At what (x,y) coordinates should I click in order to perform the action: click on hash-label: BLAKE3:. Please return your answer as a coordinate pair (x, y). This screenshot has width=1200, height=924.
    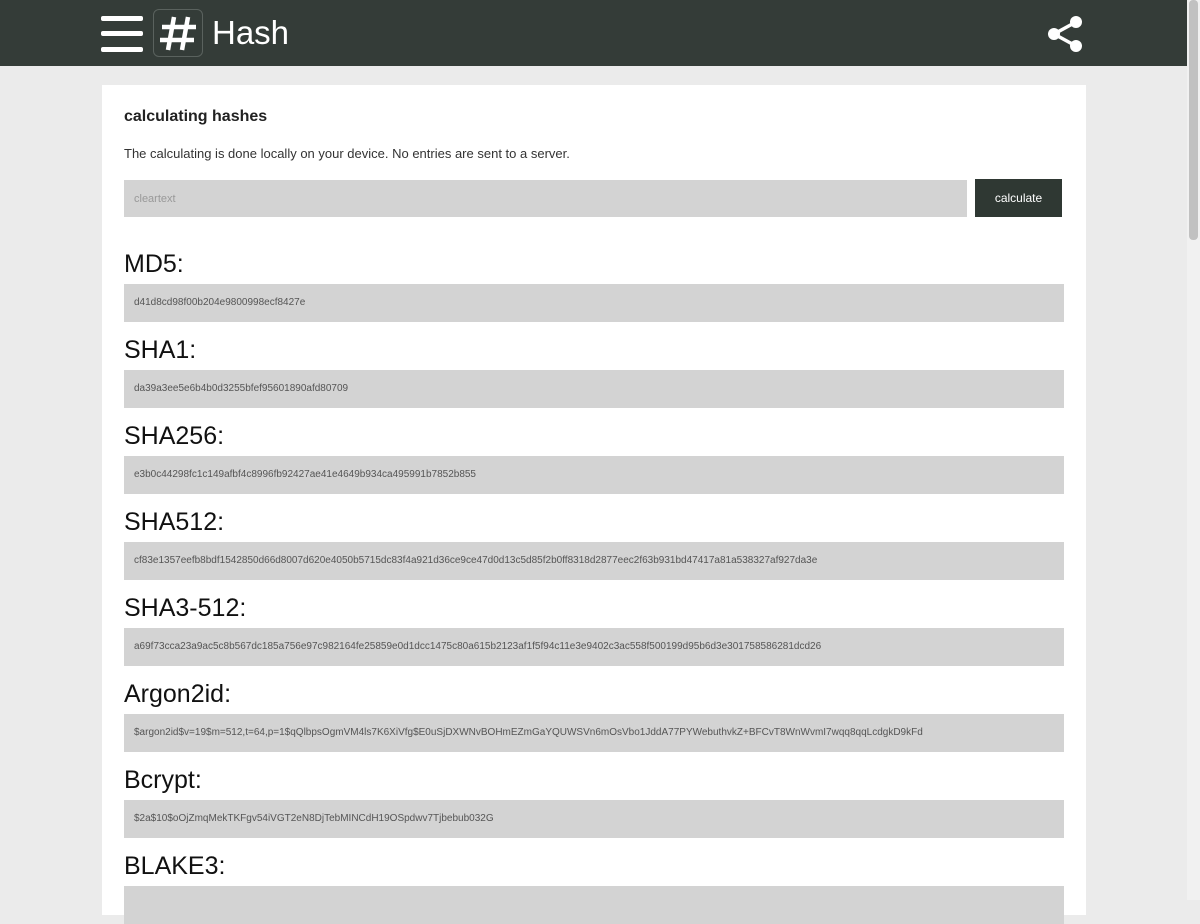
    Looking at the image, I should click on (175, 866).